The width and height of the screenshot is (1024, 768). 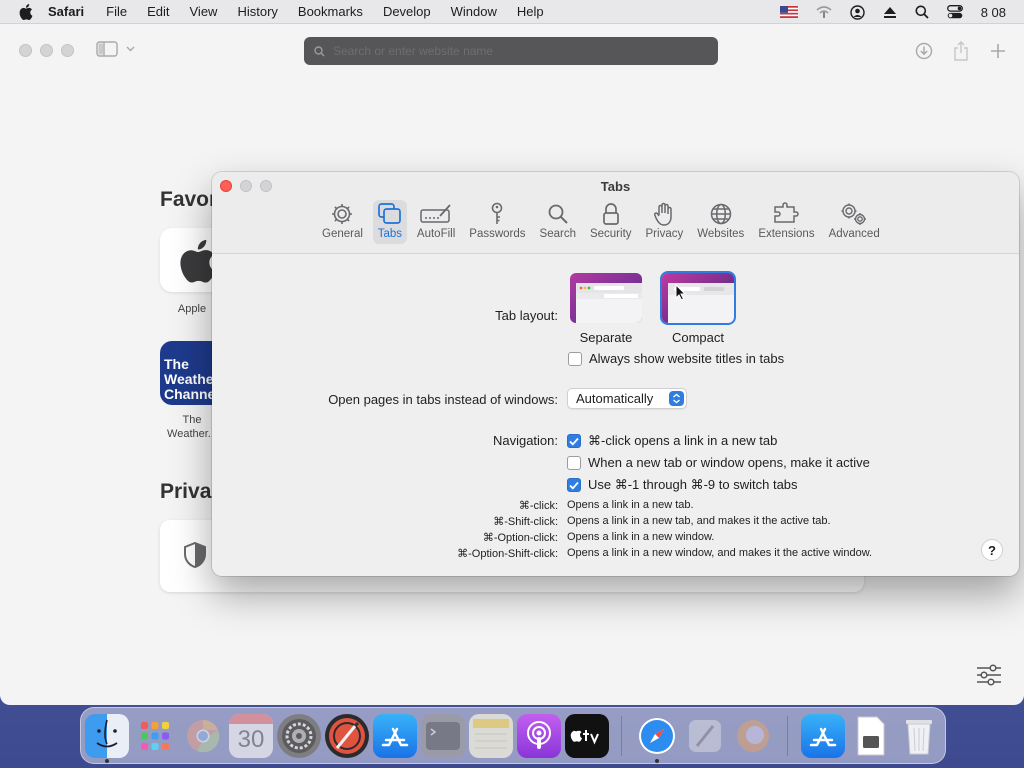 I want to click on dock-script-editor, so click(x=705, y=736).